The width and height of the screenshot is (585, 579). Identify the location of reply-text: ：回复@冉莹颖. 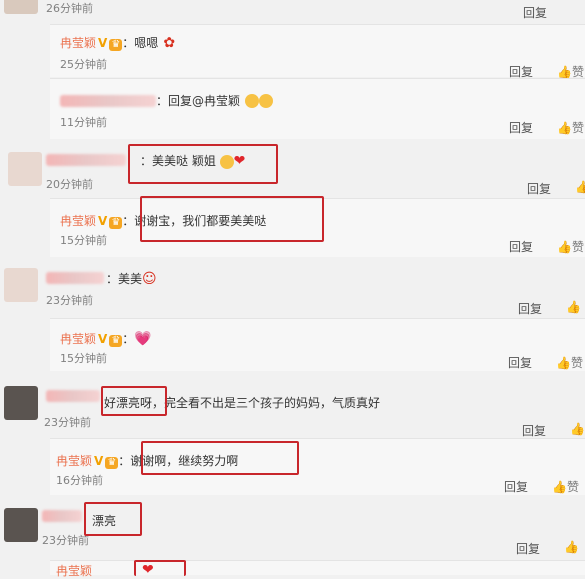
(198, 101).